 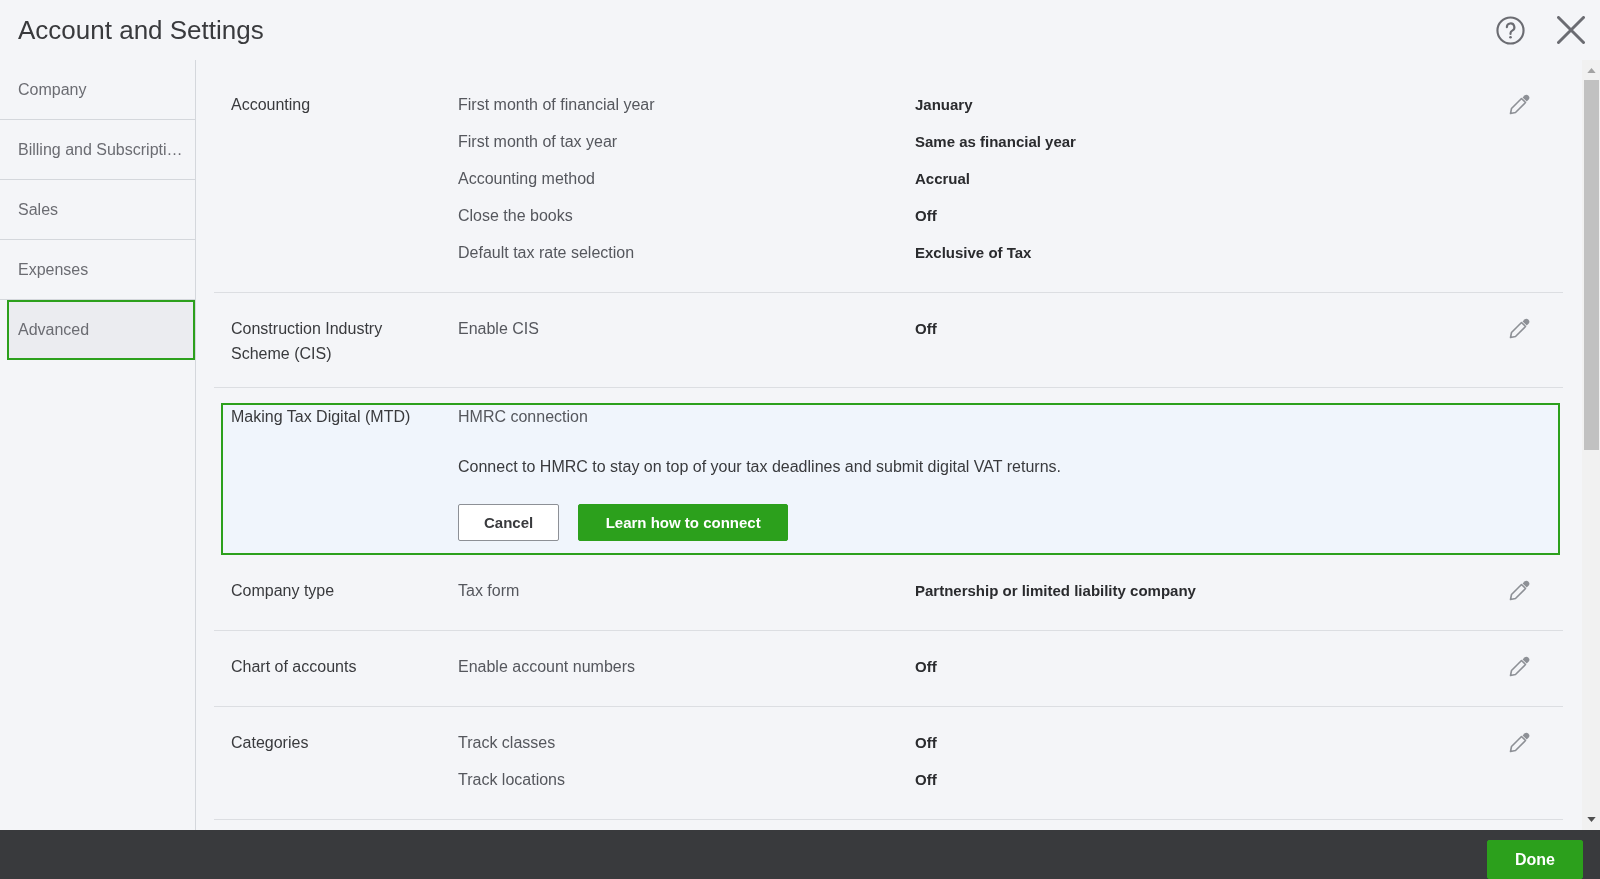 I want to click on setting-value: Partnership or limited liability company, so click(x=1056, y=591).